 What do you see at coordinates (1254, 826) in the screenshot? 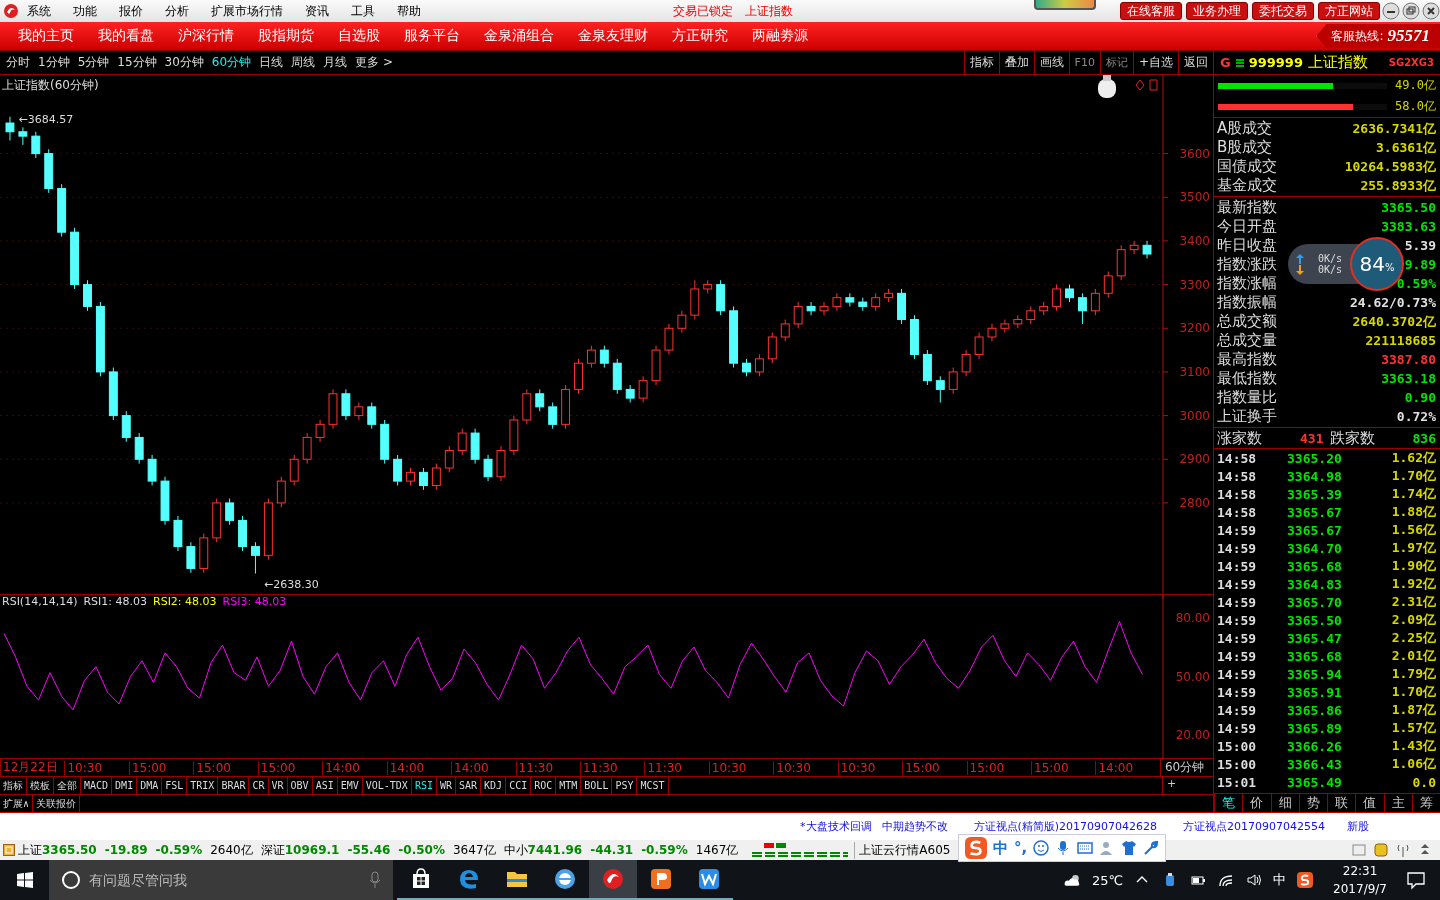
I see `news-link: 方证视点20170907042554` at bounding box center [1254, 826].